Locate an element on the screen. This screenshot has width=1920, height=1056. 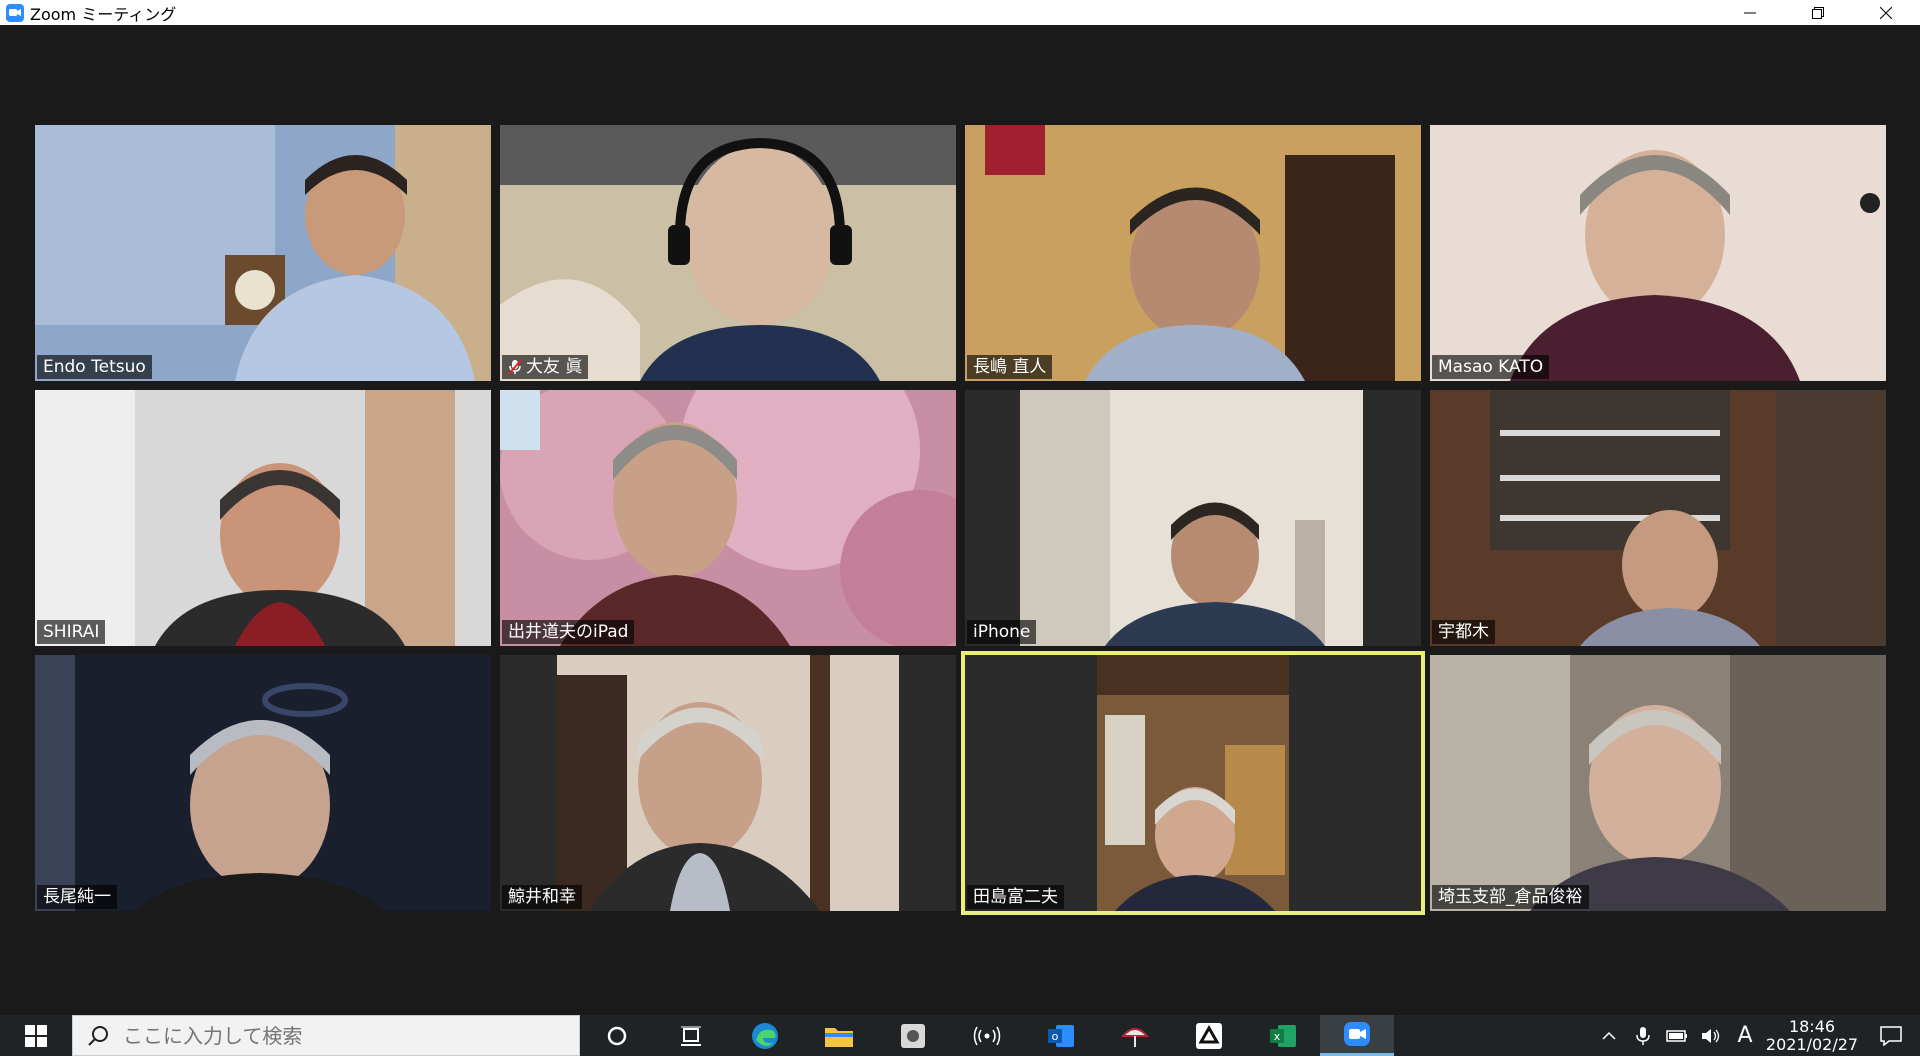
video-tile: Masao KATO is located at coordinates (1658, 253).